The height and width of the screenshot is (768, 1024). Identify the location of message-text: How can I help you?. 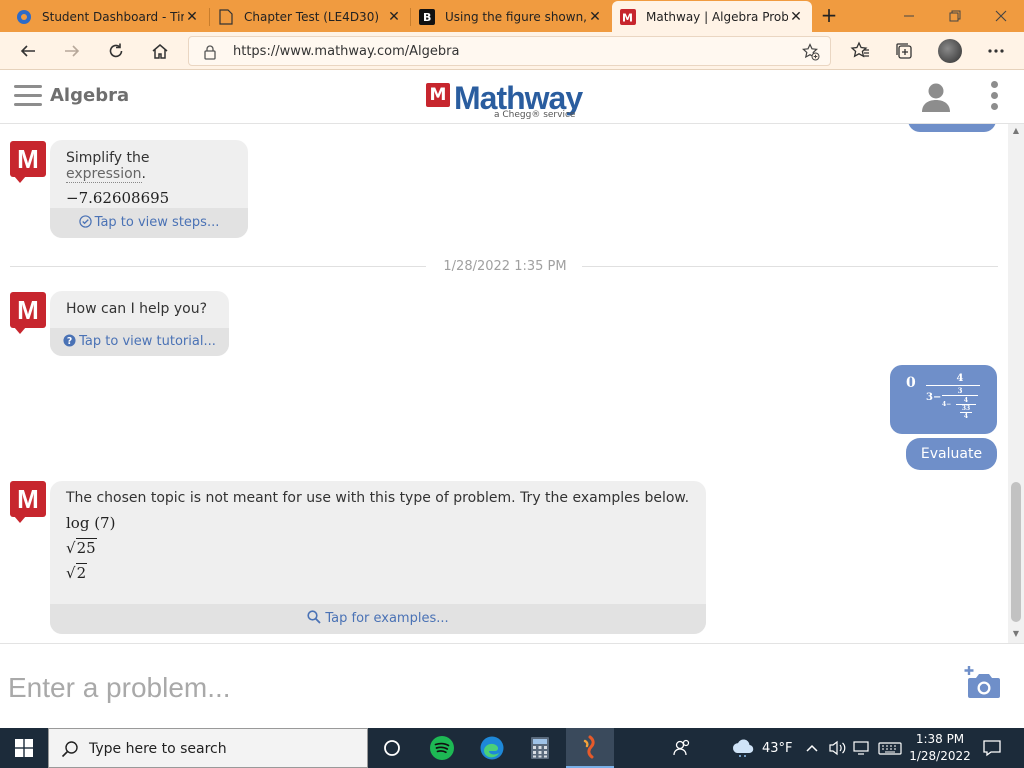
(137, 309).